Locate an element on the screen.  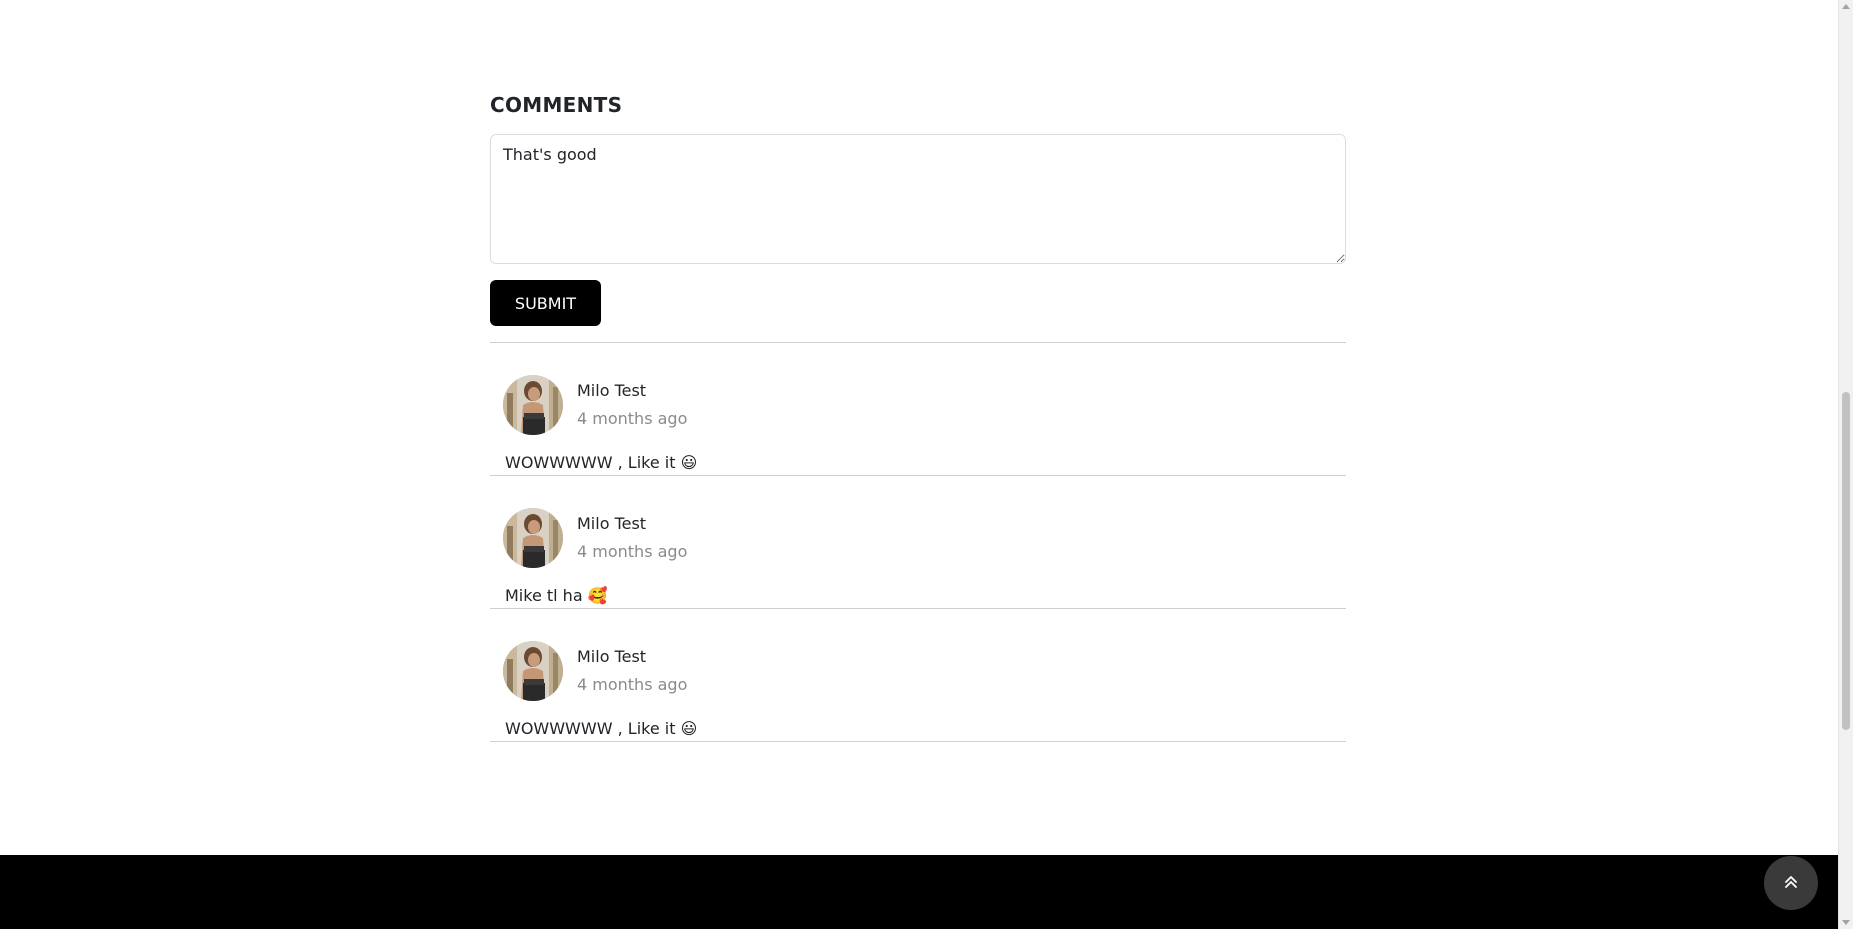
comment-input is located at coordinates (918, 199).